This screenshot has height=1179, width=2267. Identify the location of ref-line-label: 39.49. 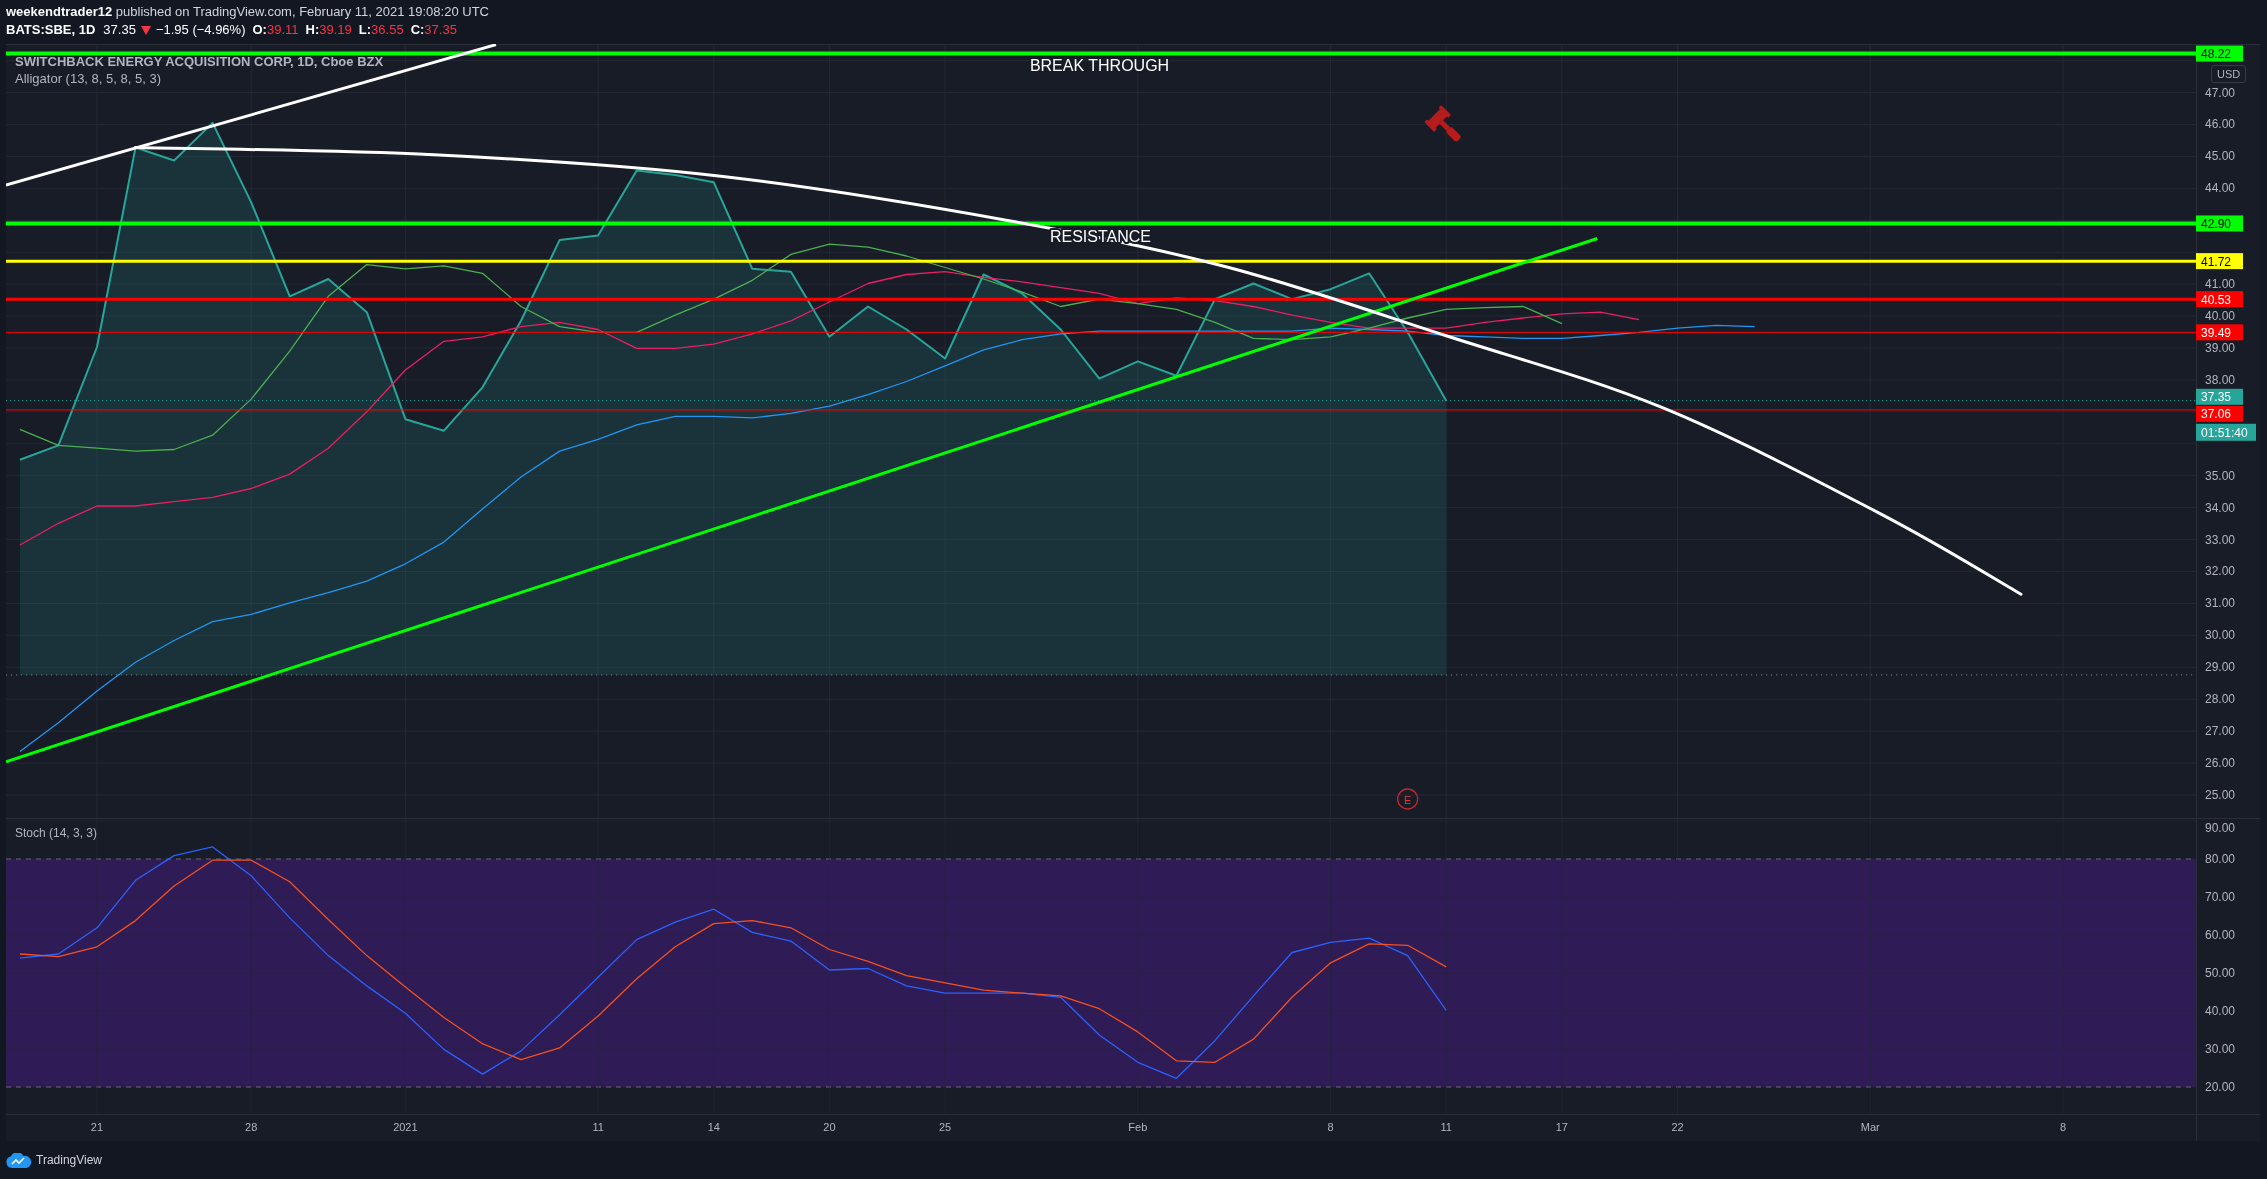
(2216, 332).